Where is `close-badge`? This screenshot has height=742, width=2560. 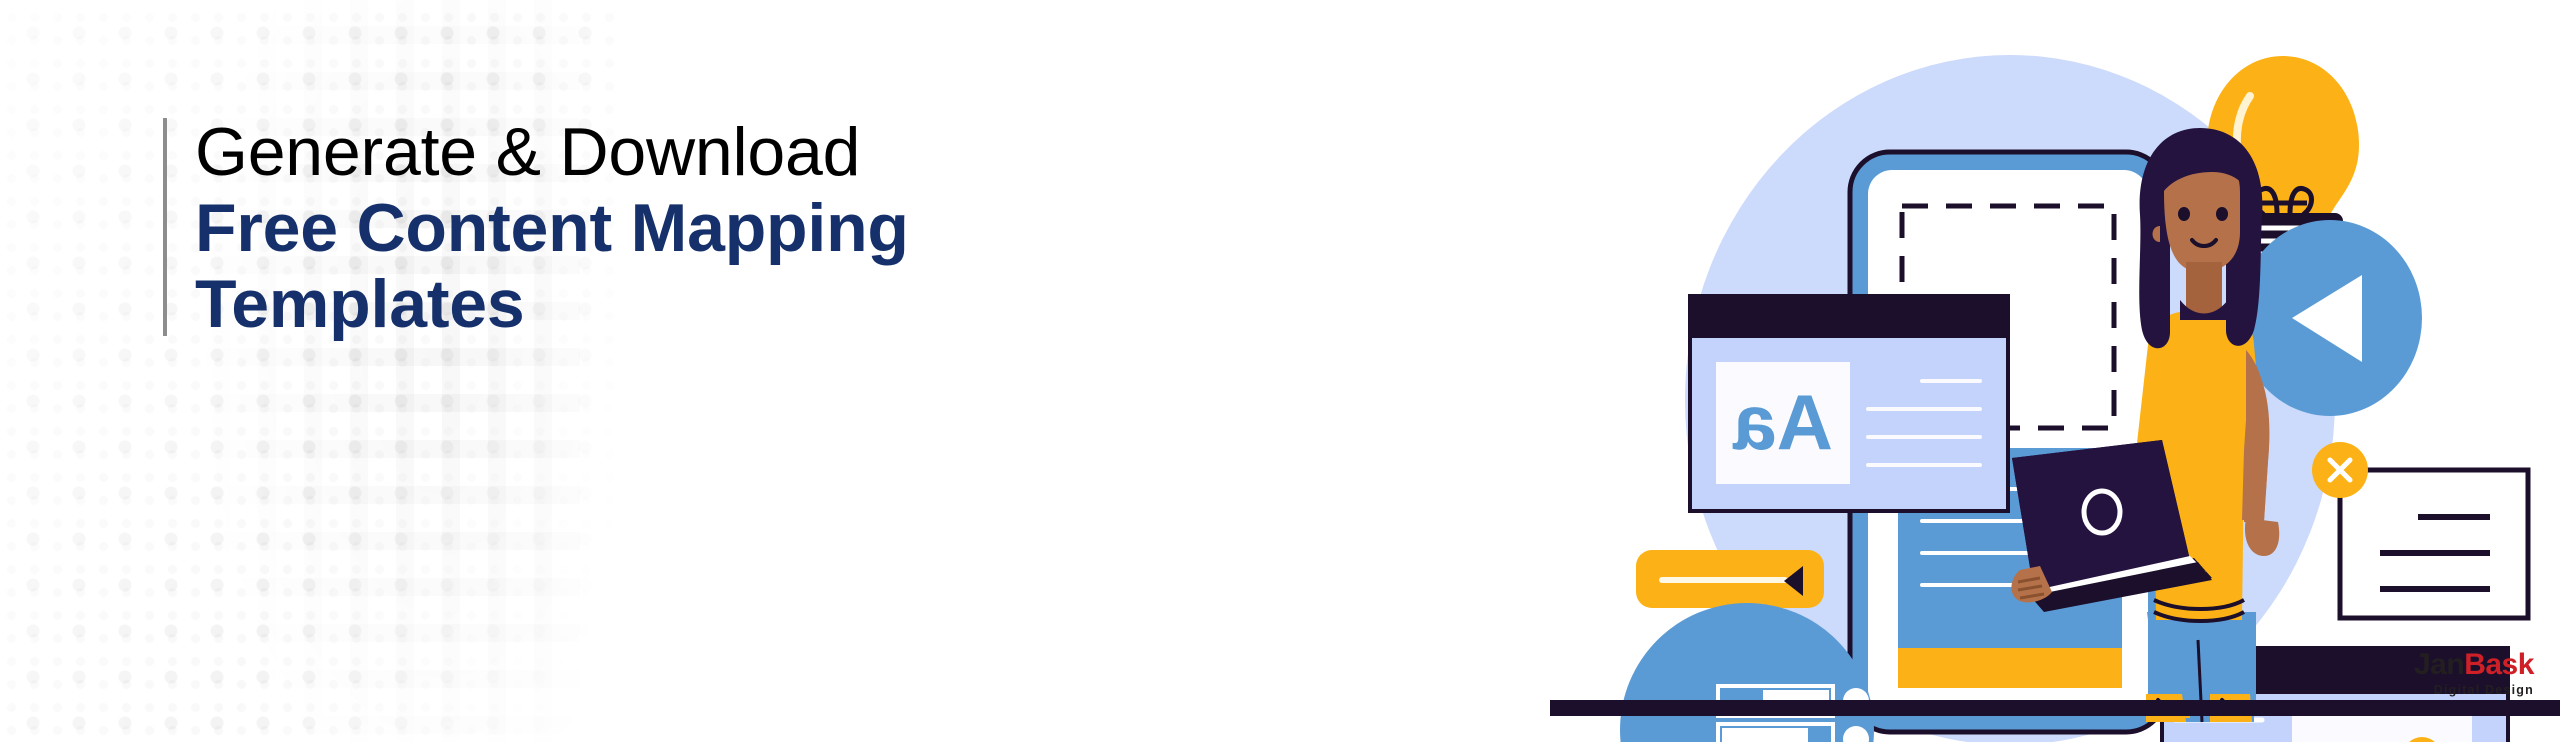
close-badge is located at coordinates (2340, 470).